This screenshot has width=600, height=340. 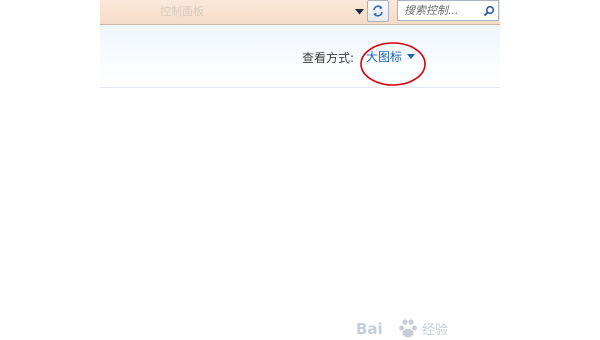 I want to click on chevron-down-icon, so click(x=359, y=11).